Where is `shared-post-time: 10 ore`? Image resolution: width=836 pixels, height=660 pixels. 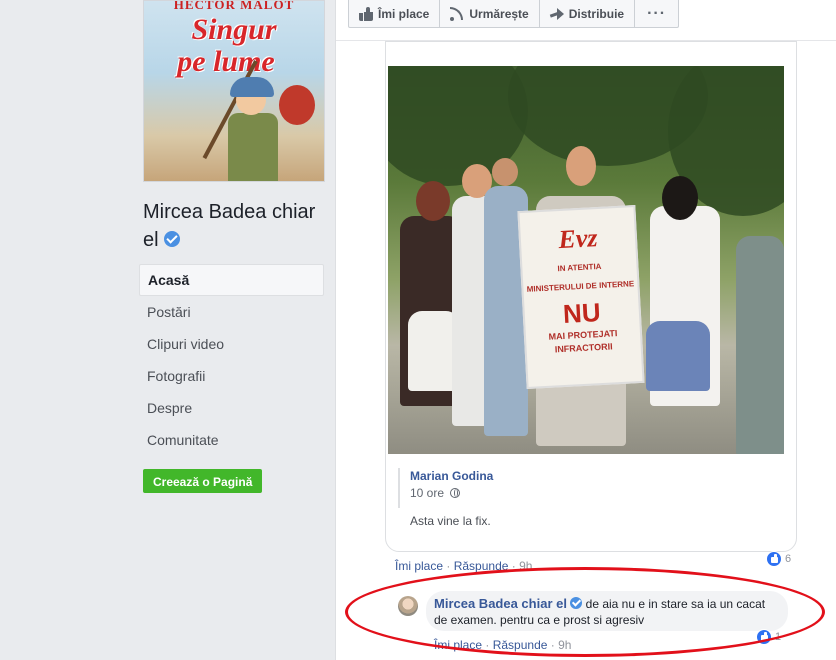
shared-post-time: 10 ore is located at coordinates (451, 493).